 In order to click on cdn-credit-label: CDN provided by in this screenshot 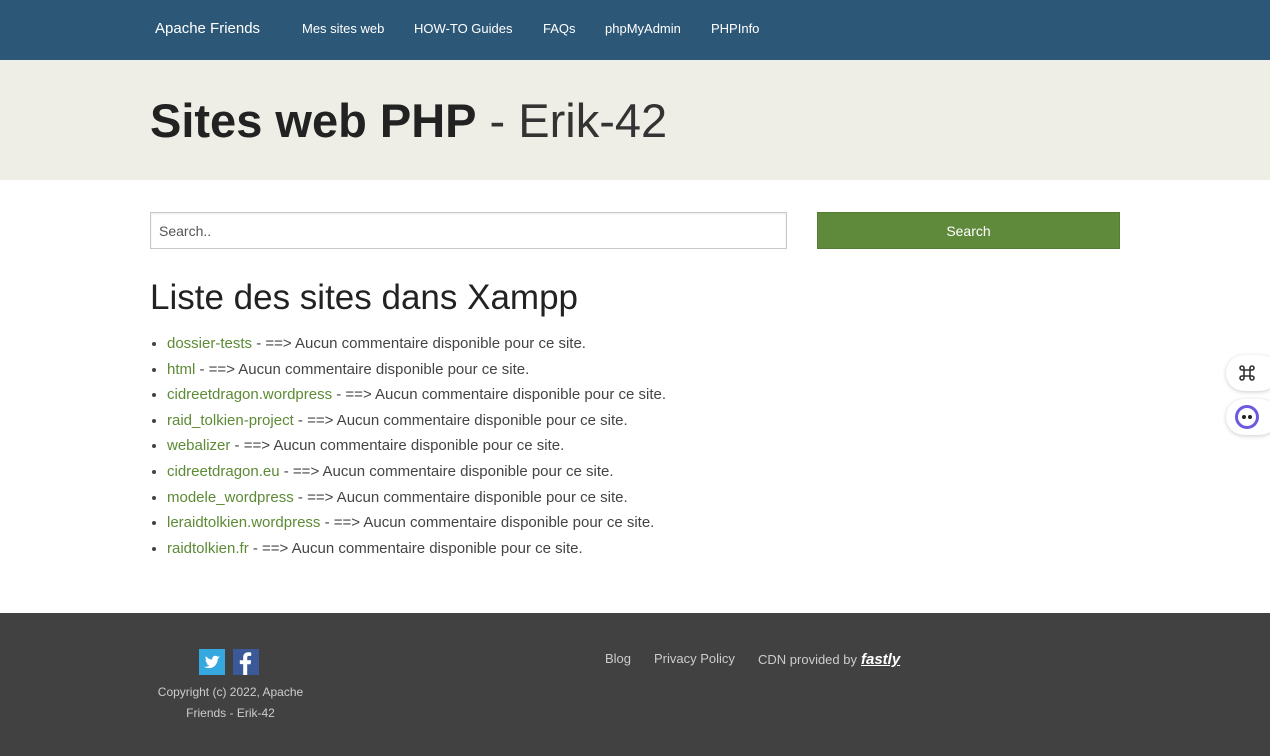, I will do `click(807, 659)`.